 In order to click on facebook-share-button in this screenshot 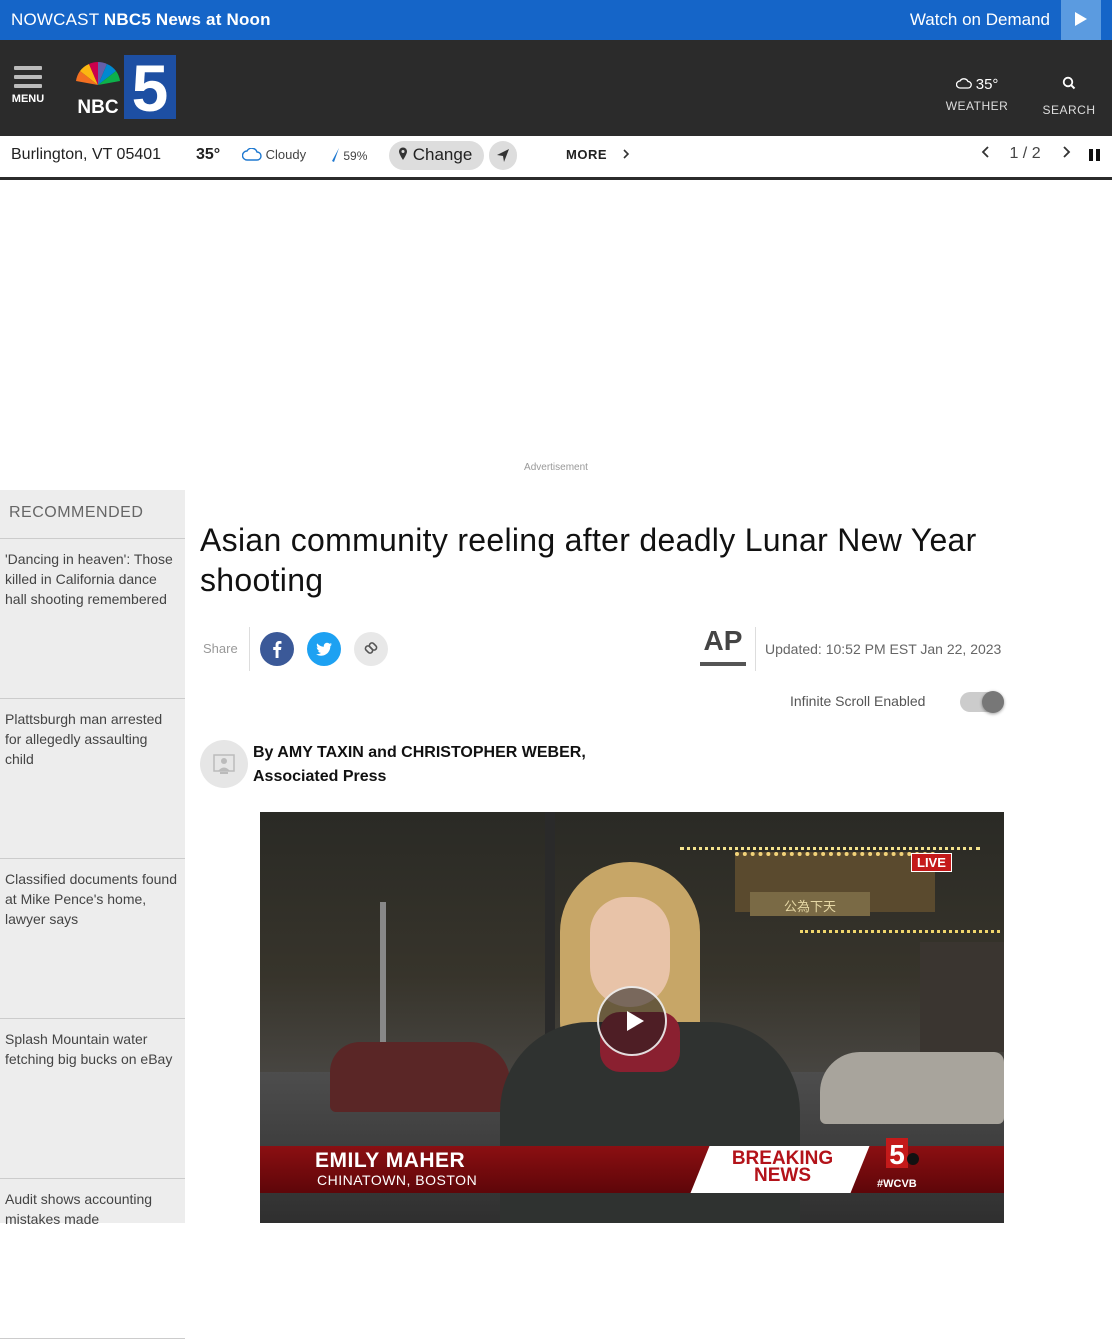, I will do `click(277, 649)`.